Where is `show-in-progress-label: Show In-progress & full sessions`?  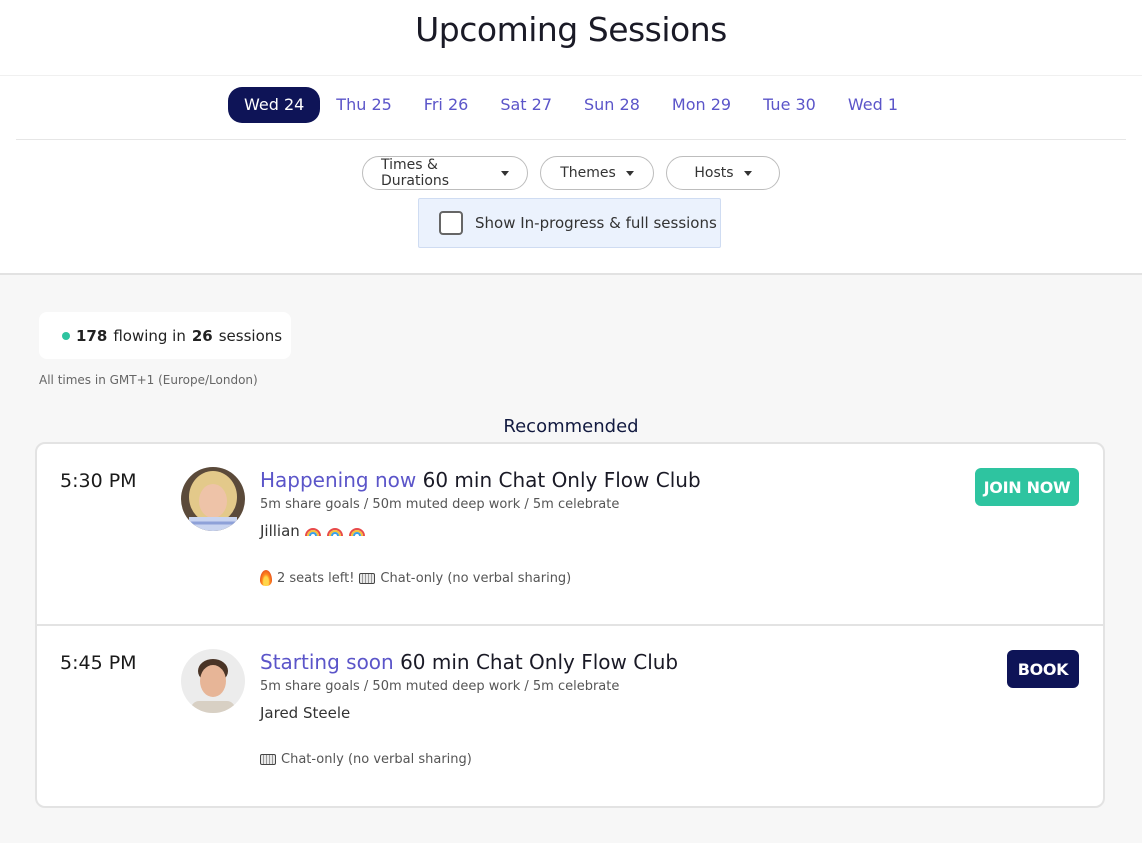
show-in-progress-label: Show In-progress & full sessions is located at coordinates (596, 223).